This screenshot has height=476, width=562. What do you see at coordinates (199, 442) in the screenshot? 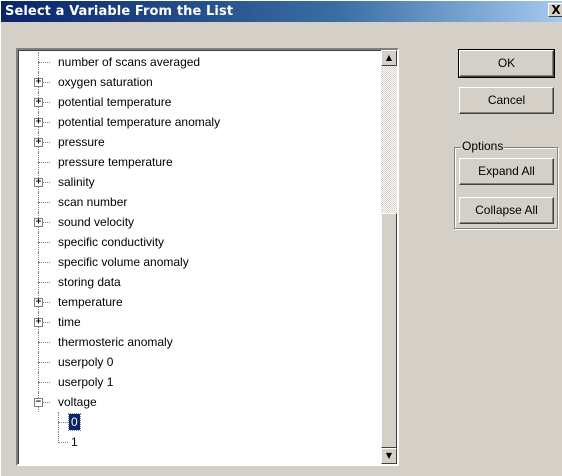
I see `tree-child-item: 1` at bounding box center [199, 442].